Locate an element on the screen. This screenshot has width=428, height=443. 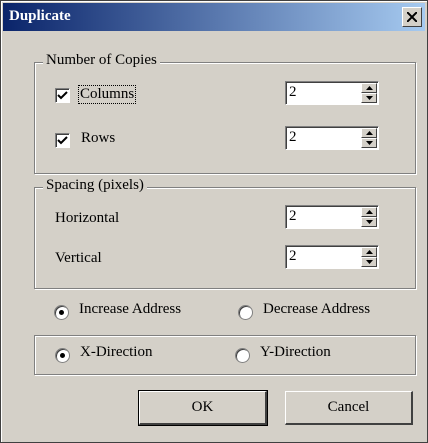
close-button is located at coordinates (412, 17).